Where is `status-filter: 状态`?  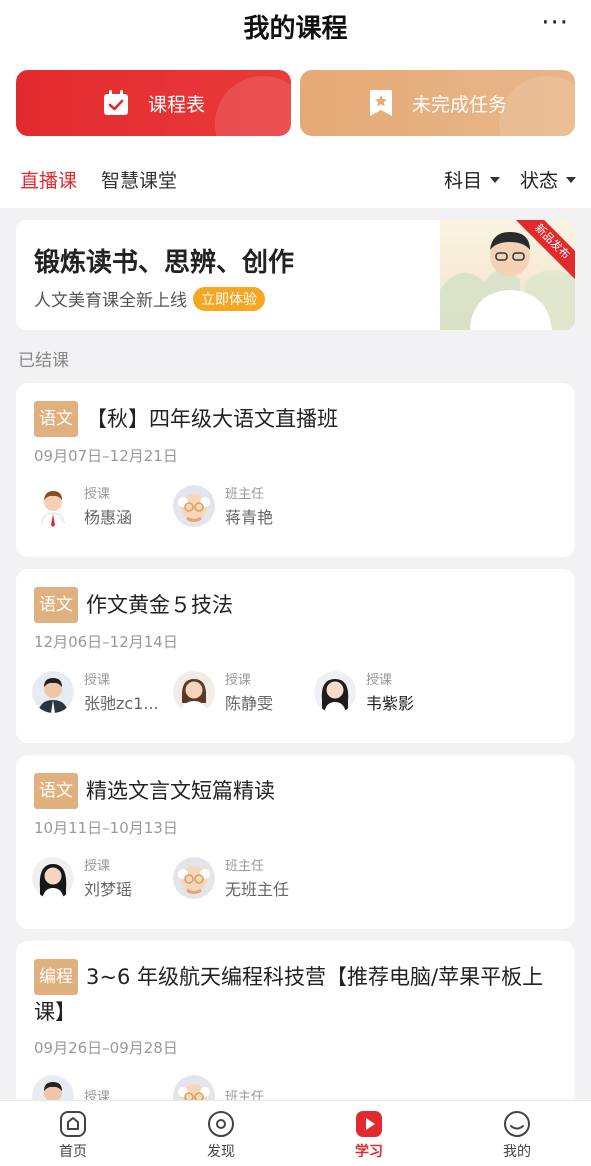 status-filter: 状态 is located at coordinates (548, 179).